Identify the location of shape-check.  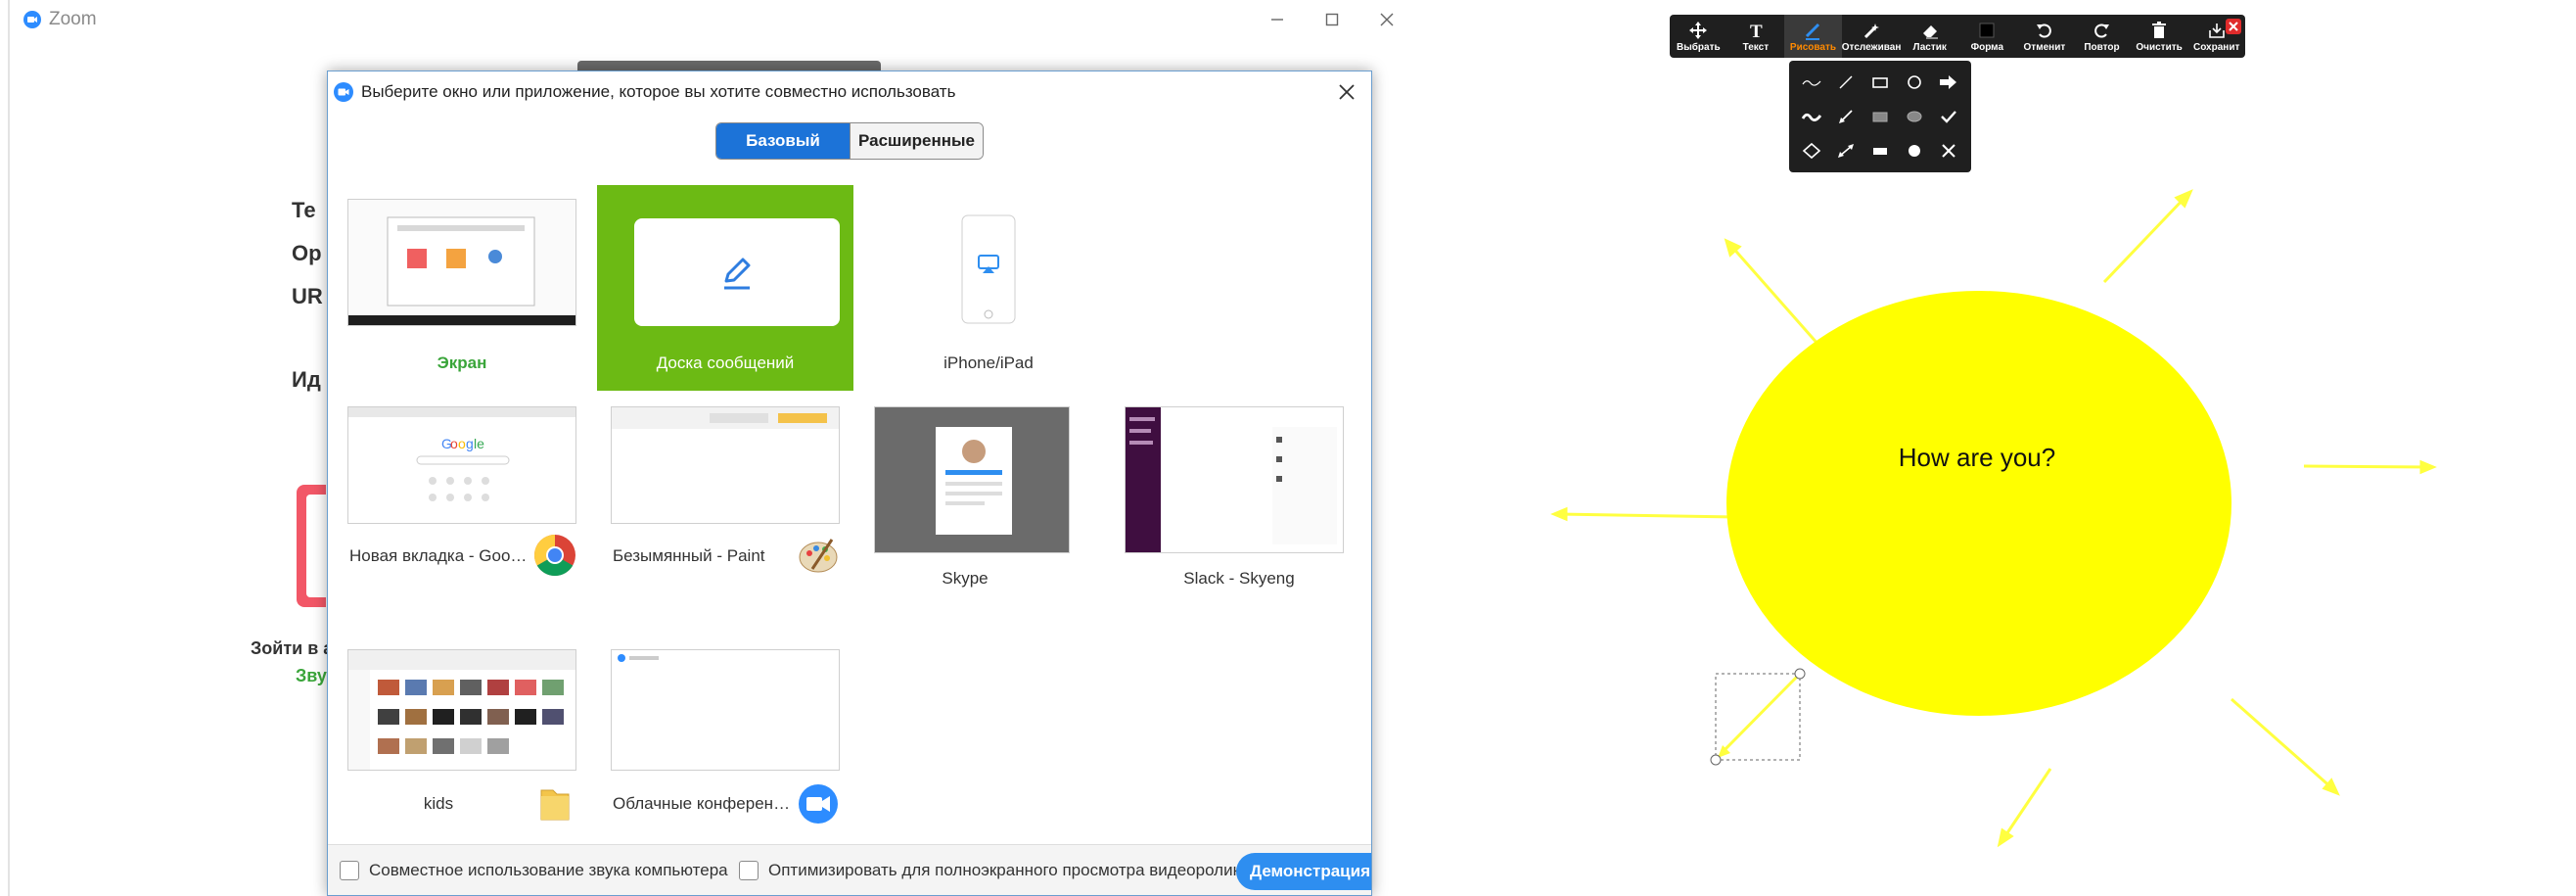
(1948, 116).